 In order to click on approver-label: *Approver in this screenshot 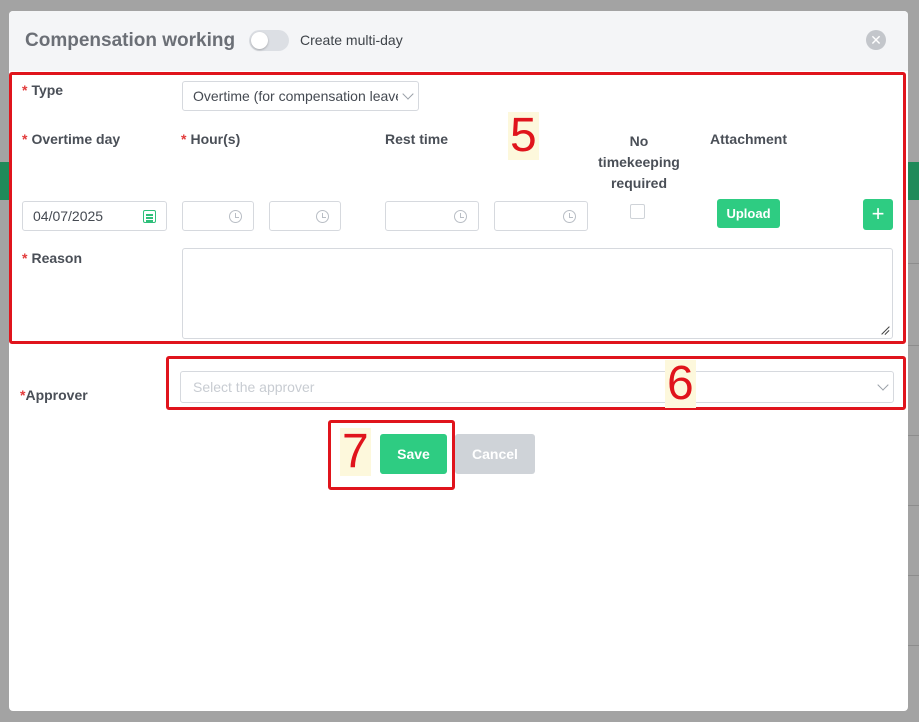, I will do `click(54, 395)`.